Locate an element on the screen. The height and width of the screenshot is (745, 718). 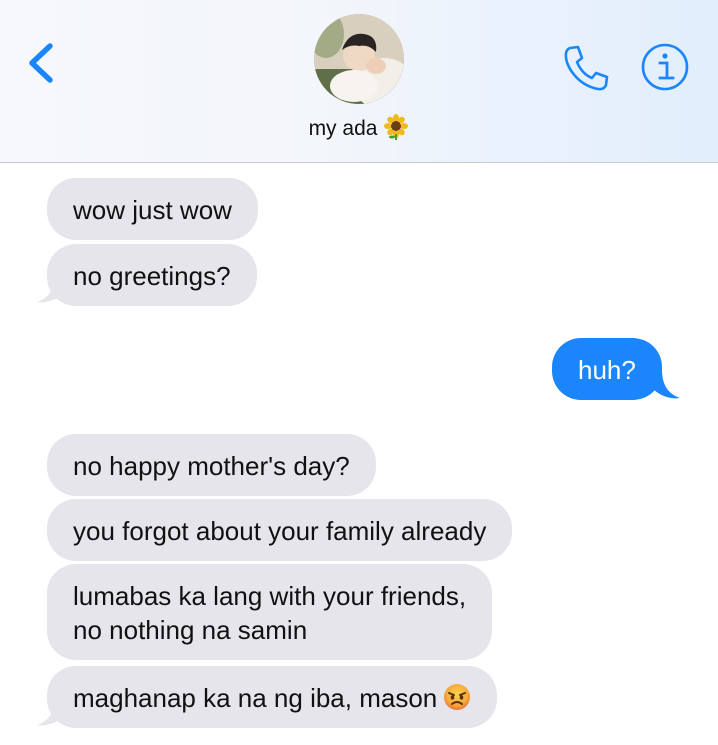
incoming-message: no happy mother's day? is located at coordinates (211, 465).